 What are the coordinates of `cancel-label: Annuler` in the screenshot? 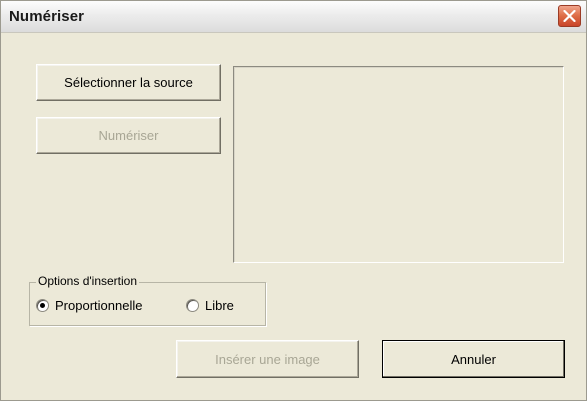 It's located at (473, 359).